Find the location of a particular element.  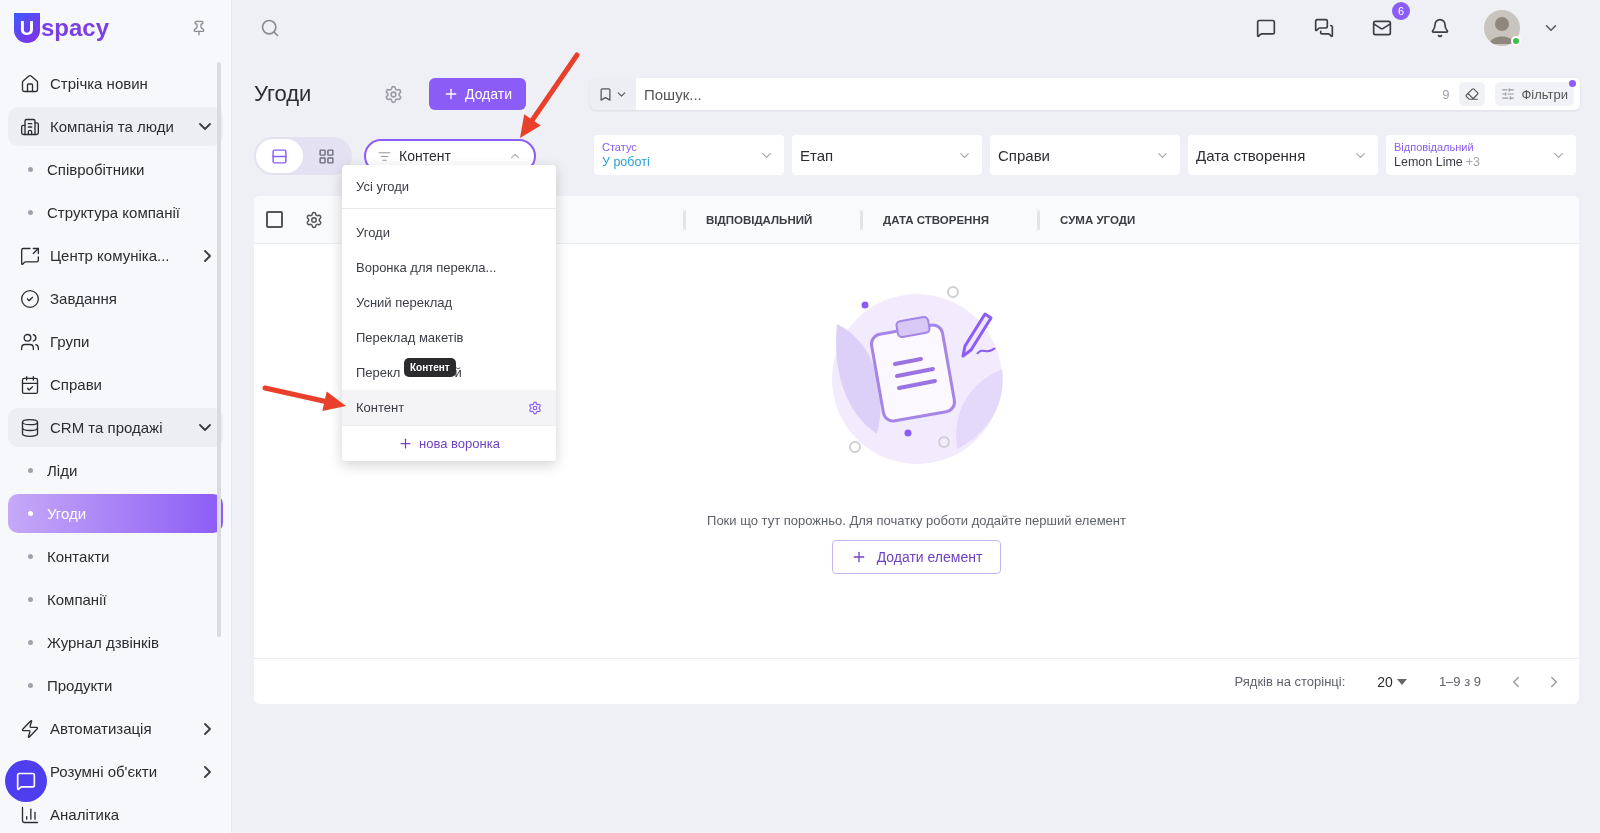

list-view-button is located at coordinates (279, 156).